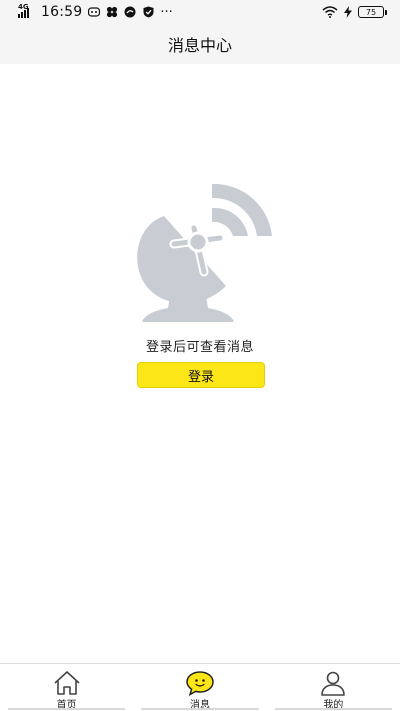 The image size is (400, 711). What do you see at coordinates (200, 12) in the screenshot?
I see `status-bar: 4G 16:59 ··· 75` at bounding box center [200, 12].